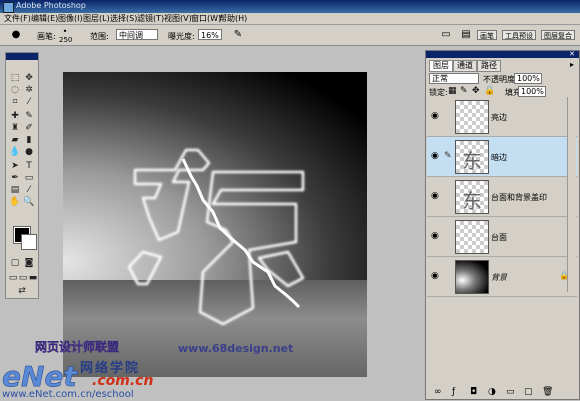 The image size is (580, 401). Describe the element at coordinates (502, 237) in the screenshot. I see `layer-row: ◉ 台面` at that location.